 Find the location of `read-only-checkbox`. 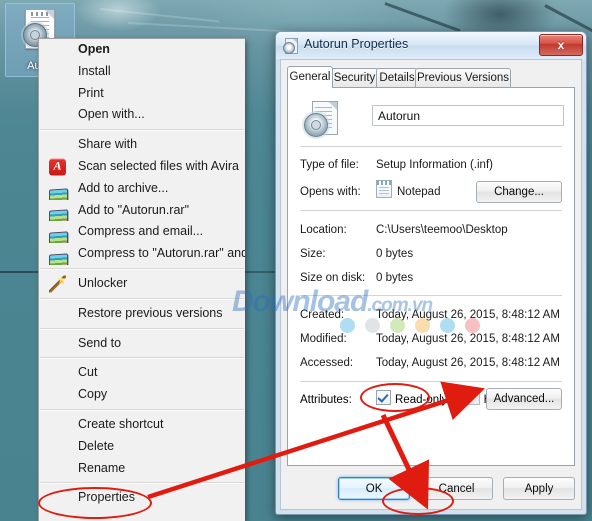

read-only-checkbox is located at coordinates (383, 397).